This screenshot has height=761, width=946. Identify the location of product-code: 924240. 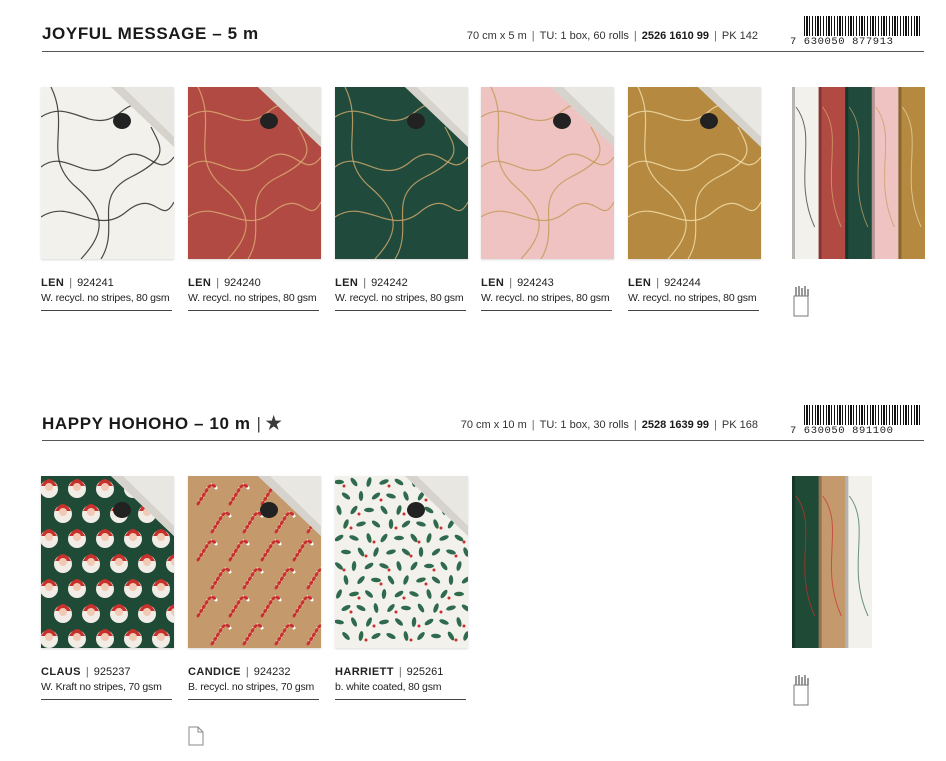
(242, 283).